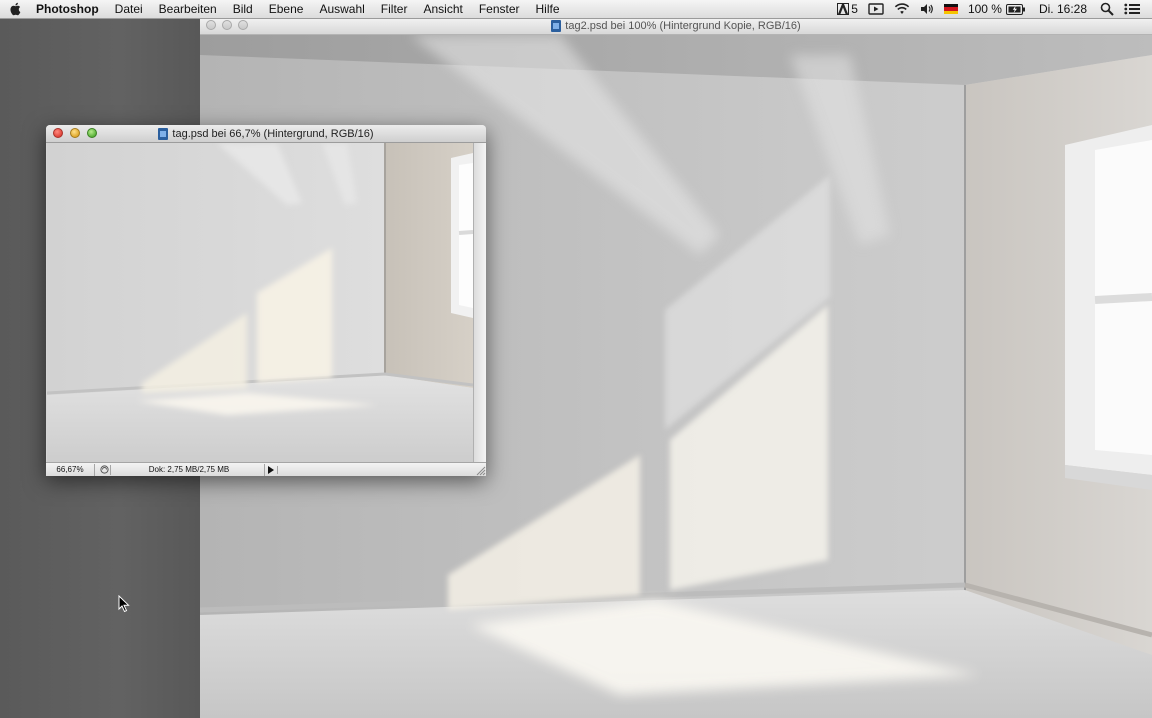 The image size is (1152, 718). What do you see at coordinates (341, 9) in the screenshot?
I see `menu-auswahl: Auswahl` at bounding box center [341, 9].